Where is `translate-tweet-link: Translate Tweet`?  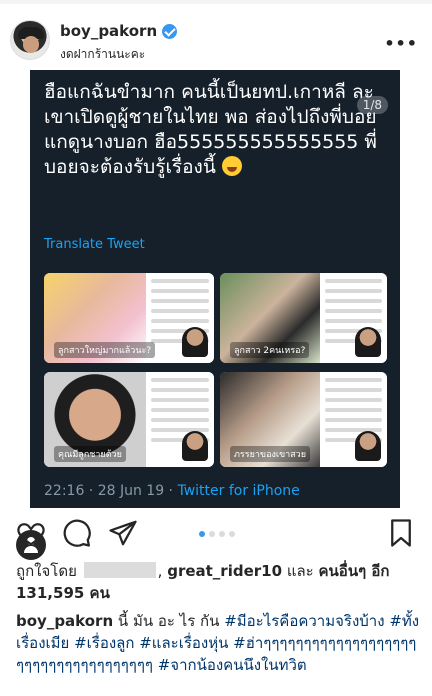 translate-tweet-link: Translate Tweet is located at coordinates (94, 244).